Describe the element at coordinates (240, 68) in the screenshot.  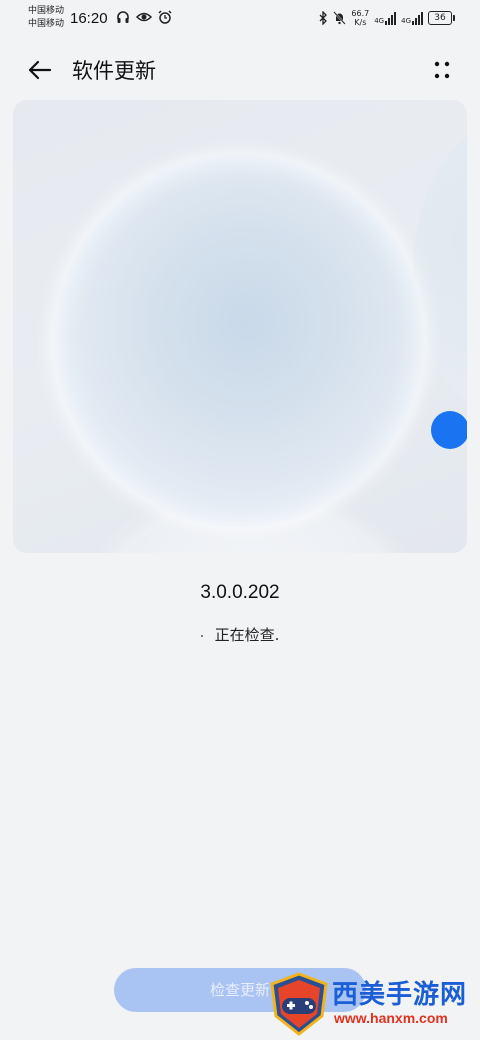
I see `title-bar: 软件更新` at that location.